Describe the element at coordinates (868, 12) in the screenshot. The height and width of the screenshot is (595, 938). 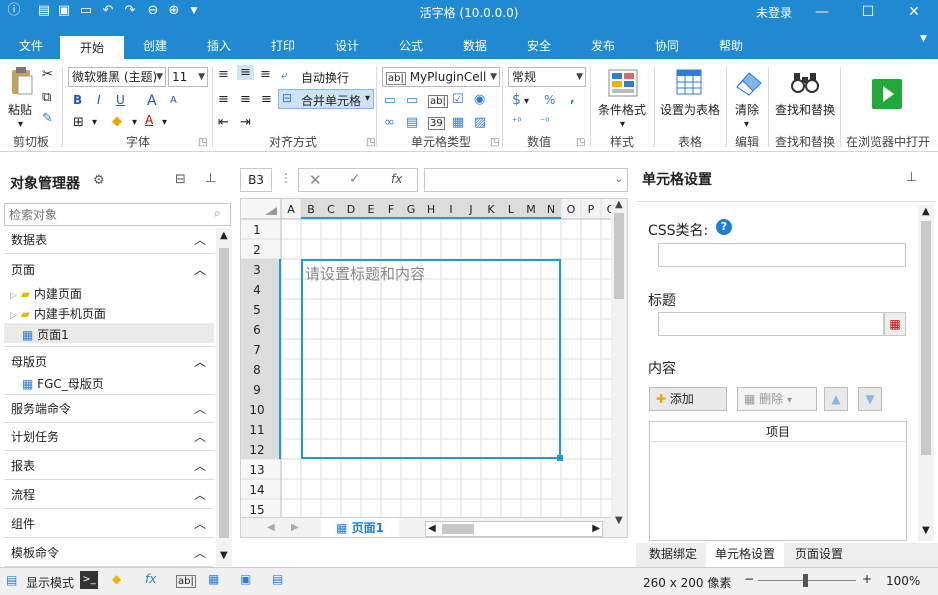
I see `maximize-icon: ☐` at that location.